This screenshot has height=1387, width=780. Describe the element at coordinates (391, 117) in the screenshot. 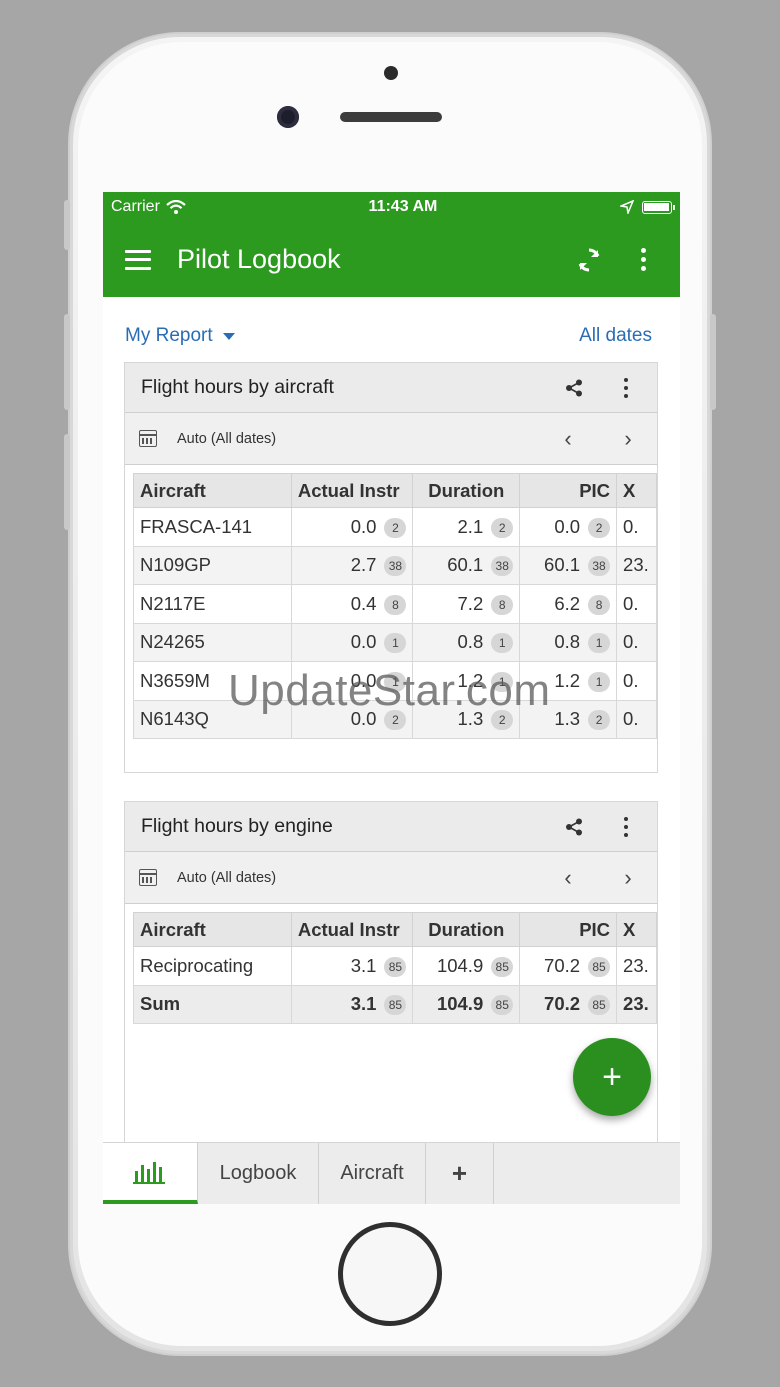

I see `earpiece-speaker` at that location.